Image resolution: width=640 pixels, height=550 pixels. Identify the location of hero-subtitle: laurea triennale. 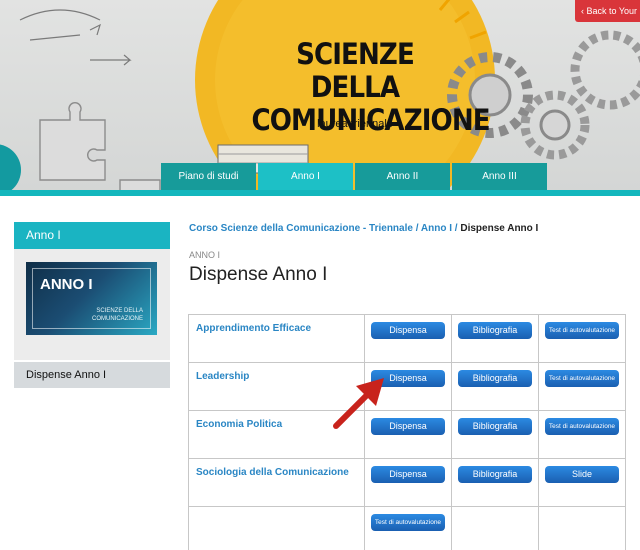
(355, 124).